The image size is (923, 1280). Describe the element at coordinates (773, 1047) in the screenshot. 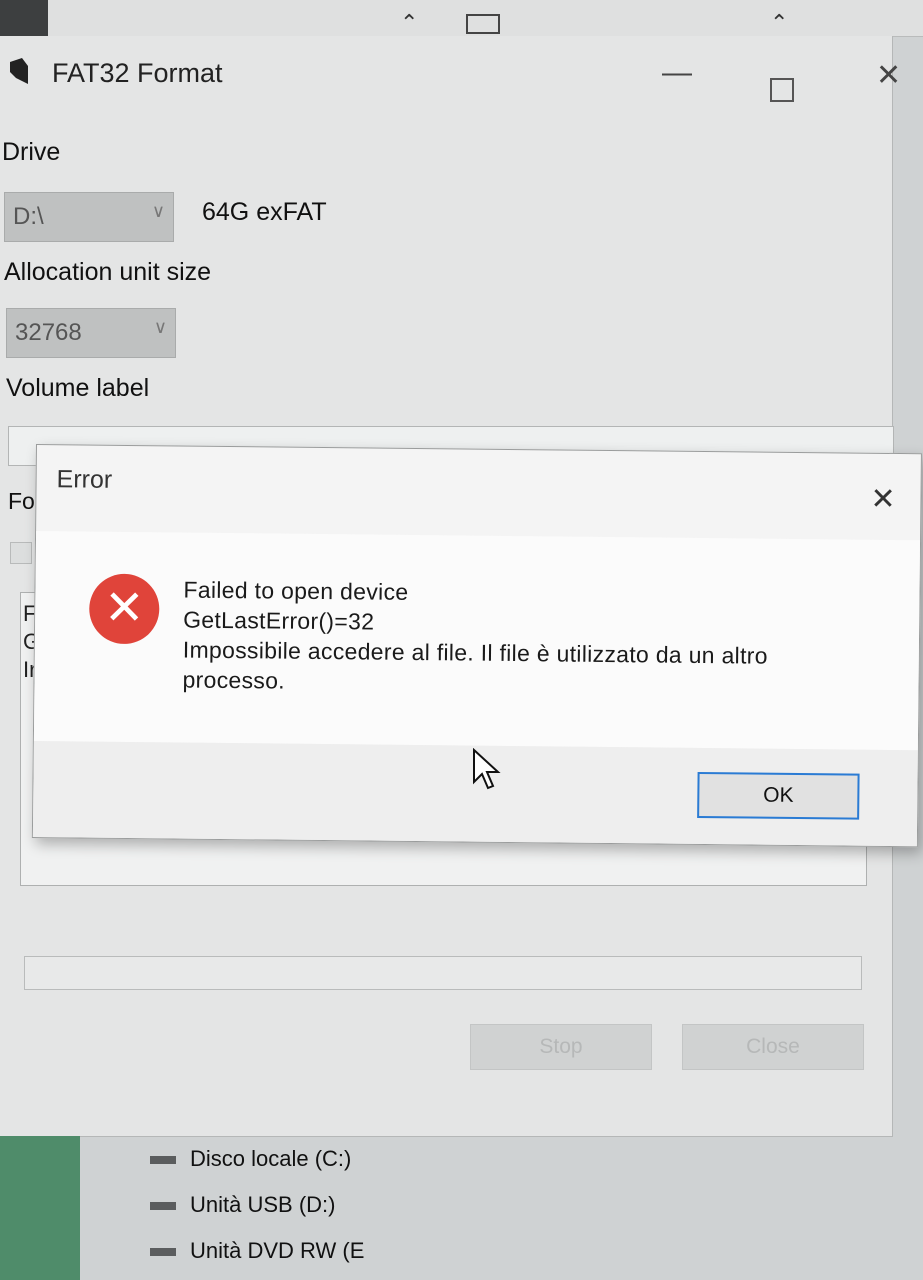

I see `close-button: Close` at that location.